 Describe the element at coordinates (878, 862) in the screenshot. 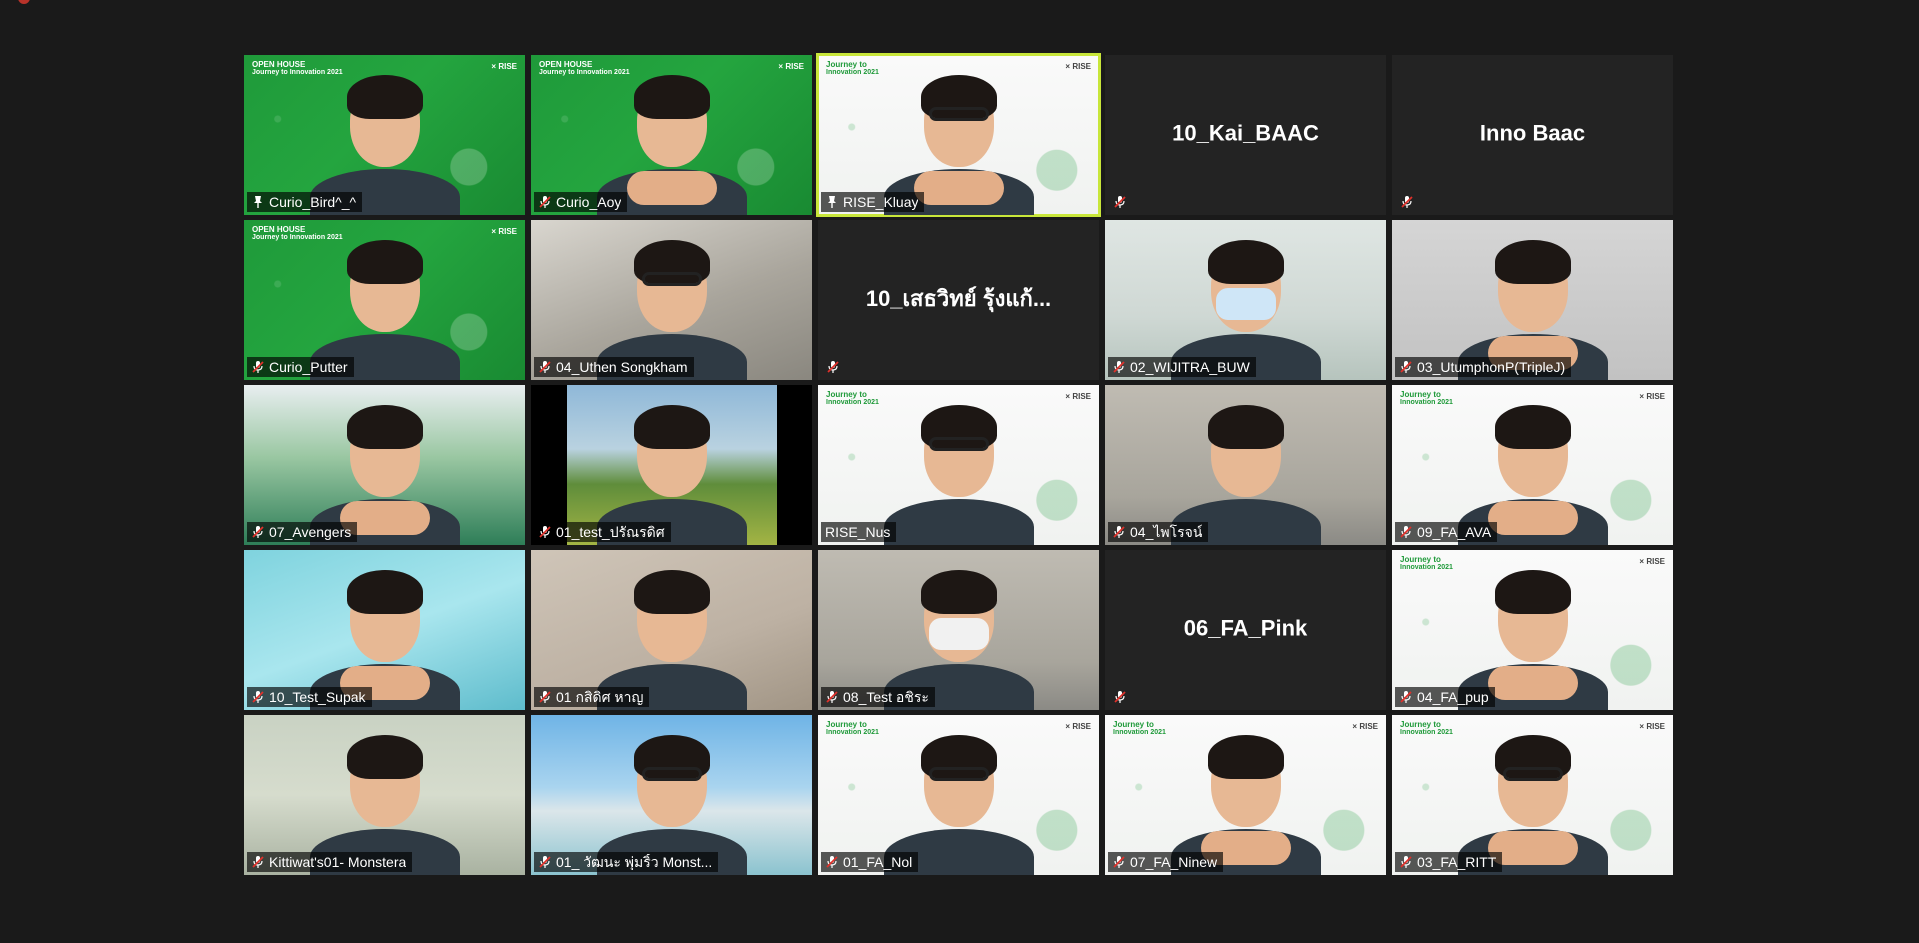

I see `participant-name: 01_FA_Nol` at that location.